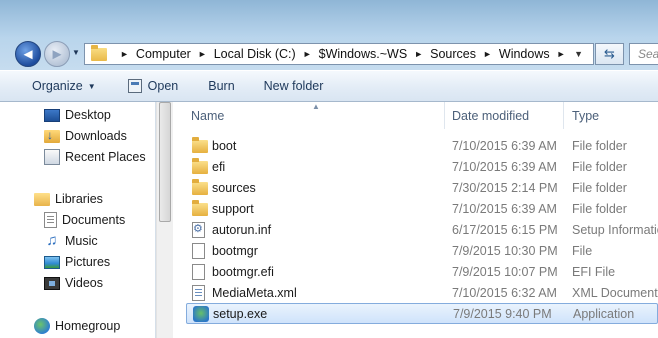 Image resolution: width=658 pixels, height=338 pixels. I want to click on recent-places-icon, so click(52, 157).